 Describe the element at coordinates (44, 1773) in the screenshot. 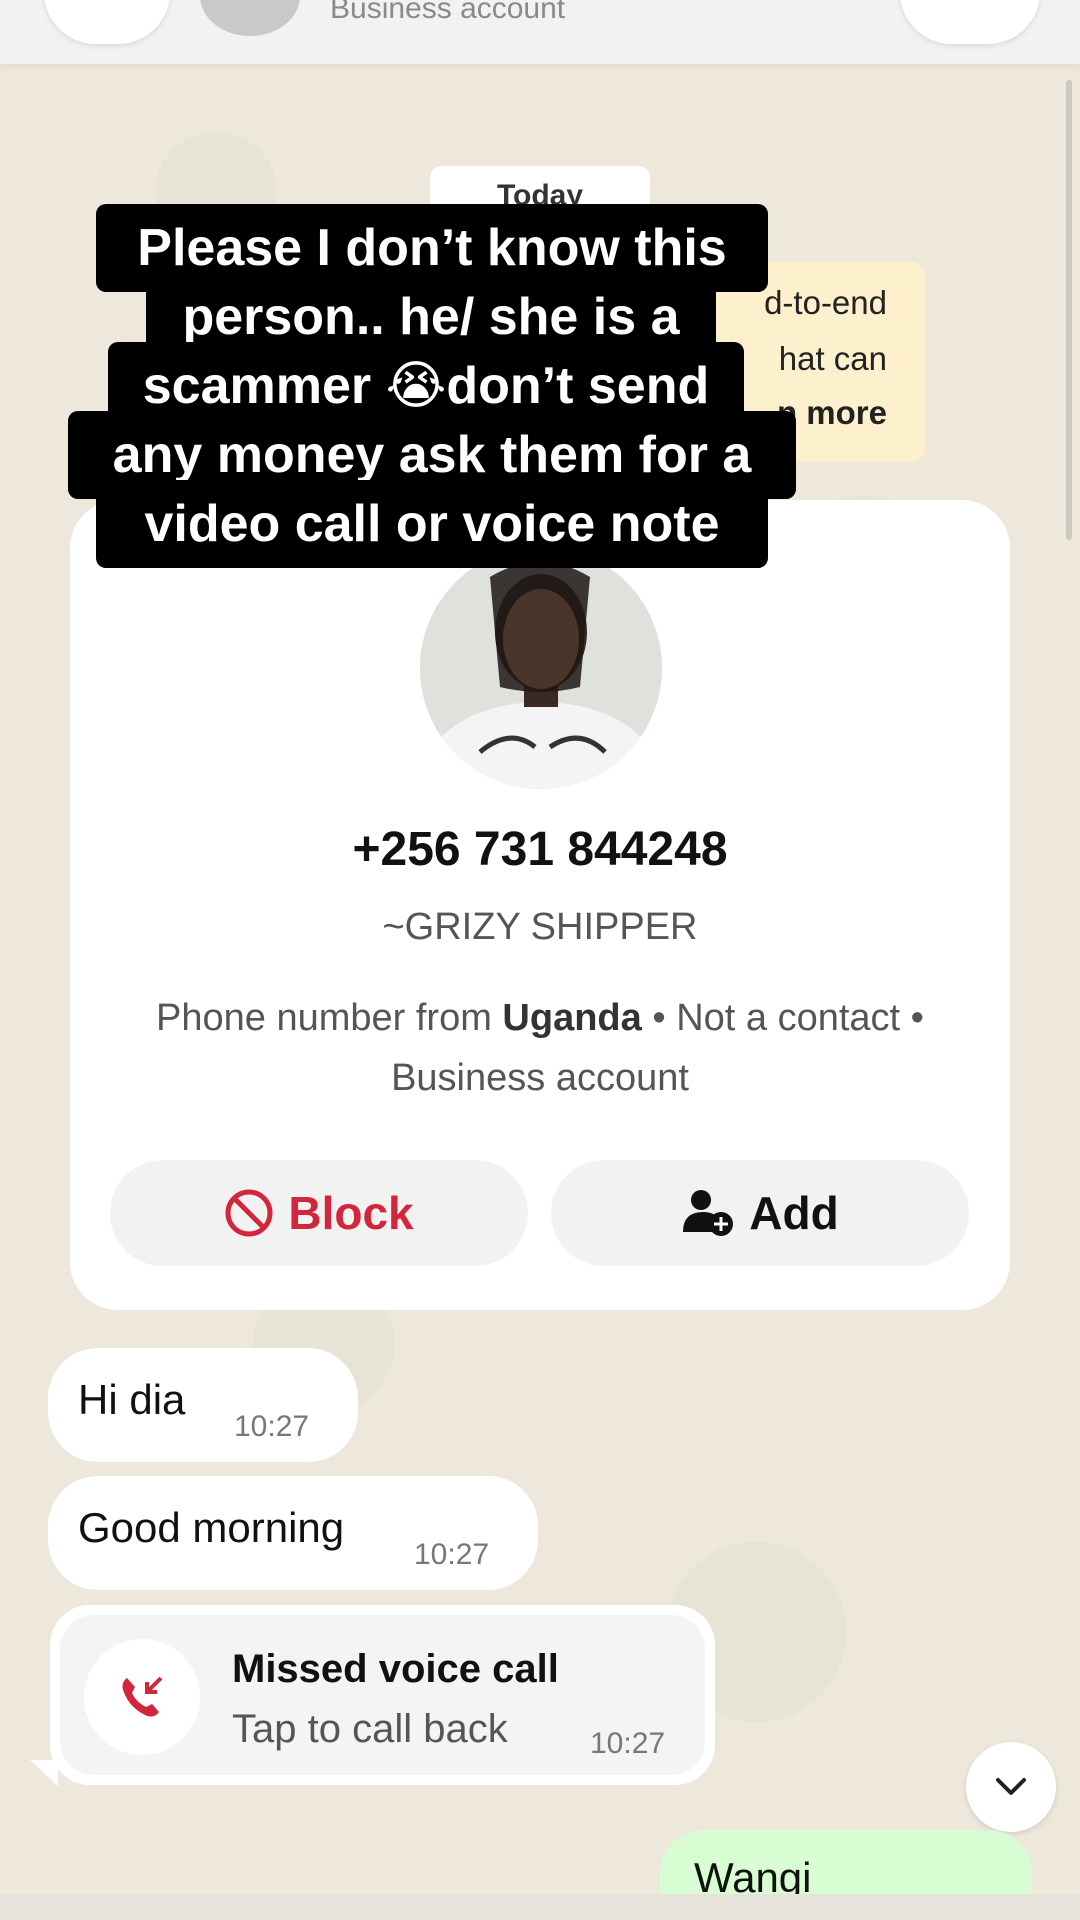

I see `bubble-tail` at that location.